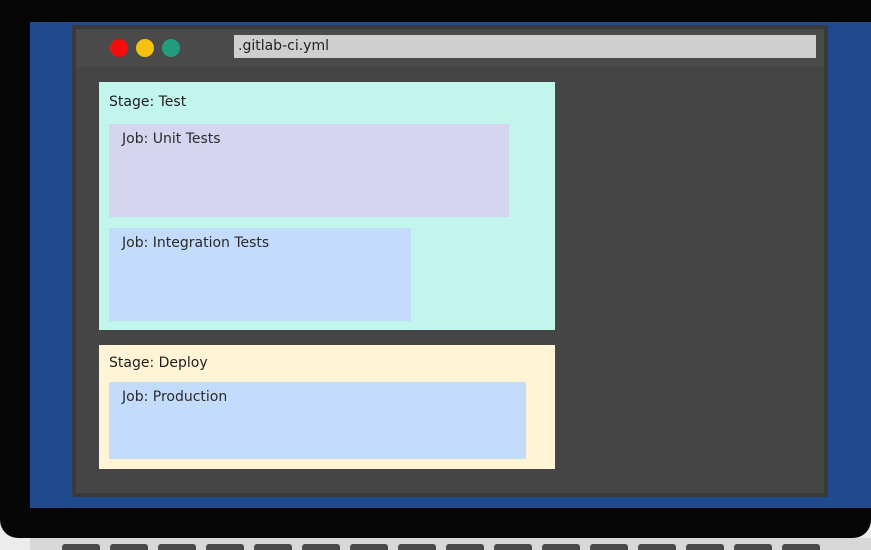 The width and height of the screenshot is (871, 550). Describe the element at coordinates (119, 48) in the screenshot. I see `close-dot-icon` at that location.